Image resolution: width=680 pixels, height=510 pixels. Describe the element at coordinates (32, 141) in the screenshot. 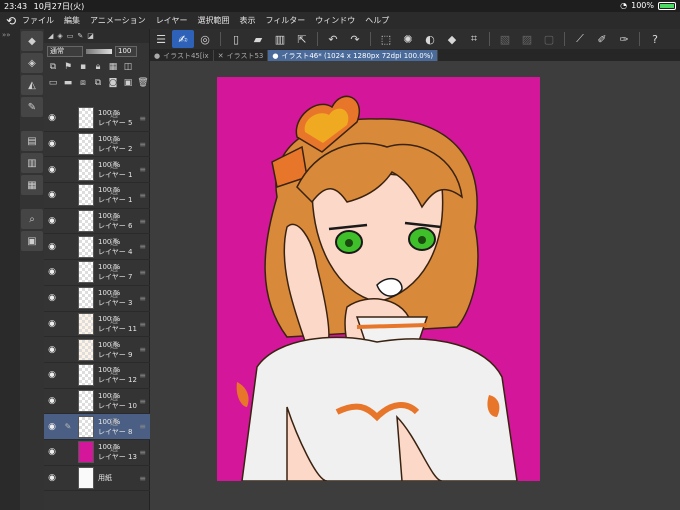

I see `tool-panel-a-icon: ▤` at that location.